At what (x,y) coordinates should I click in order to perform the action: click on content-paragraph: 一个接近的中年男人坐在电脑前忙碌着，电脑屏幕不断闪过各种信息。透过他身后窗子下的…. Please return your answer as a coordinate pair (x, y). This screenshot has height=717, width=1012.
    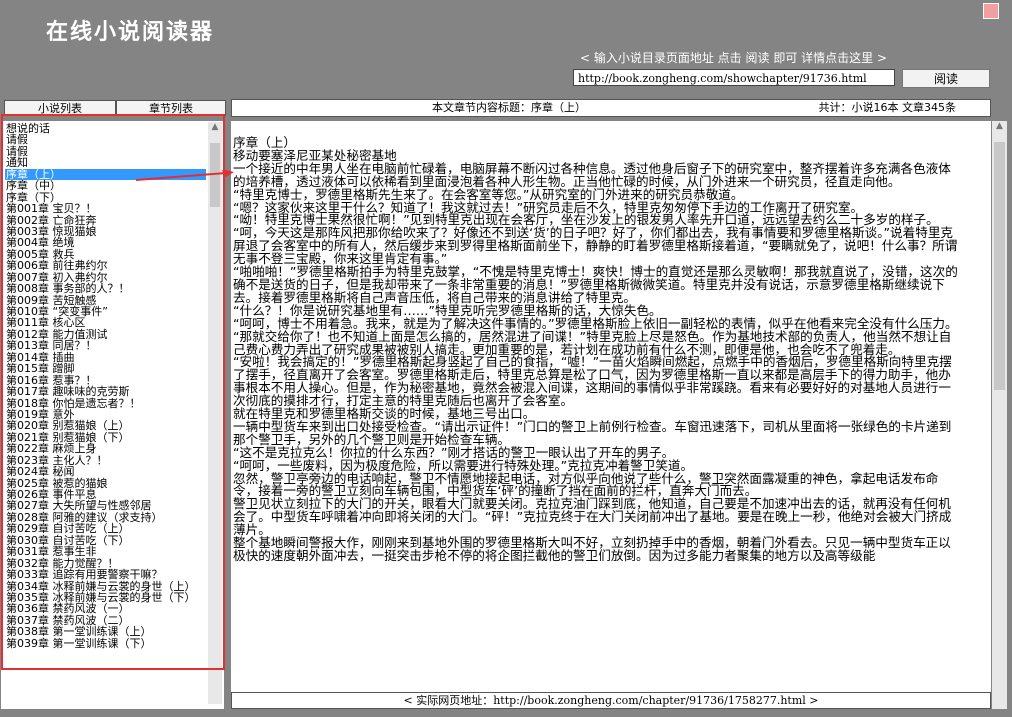
    Looking at the image, I should click on (592, 174).